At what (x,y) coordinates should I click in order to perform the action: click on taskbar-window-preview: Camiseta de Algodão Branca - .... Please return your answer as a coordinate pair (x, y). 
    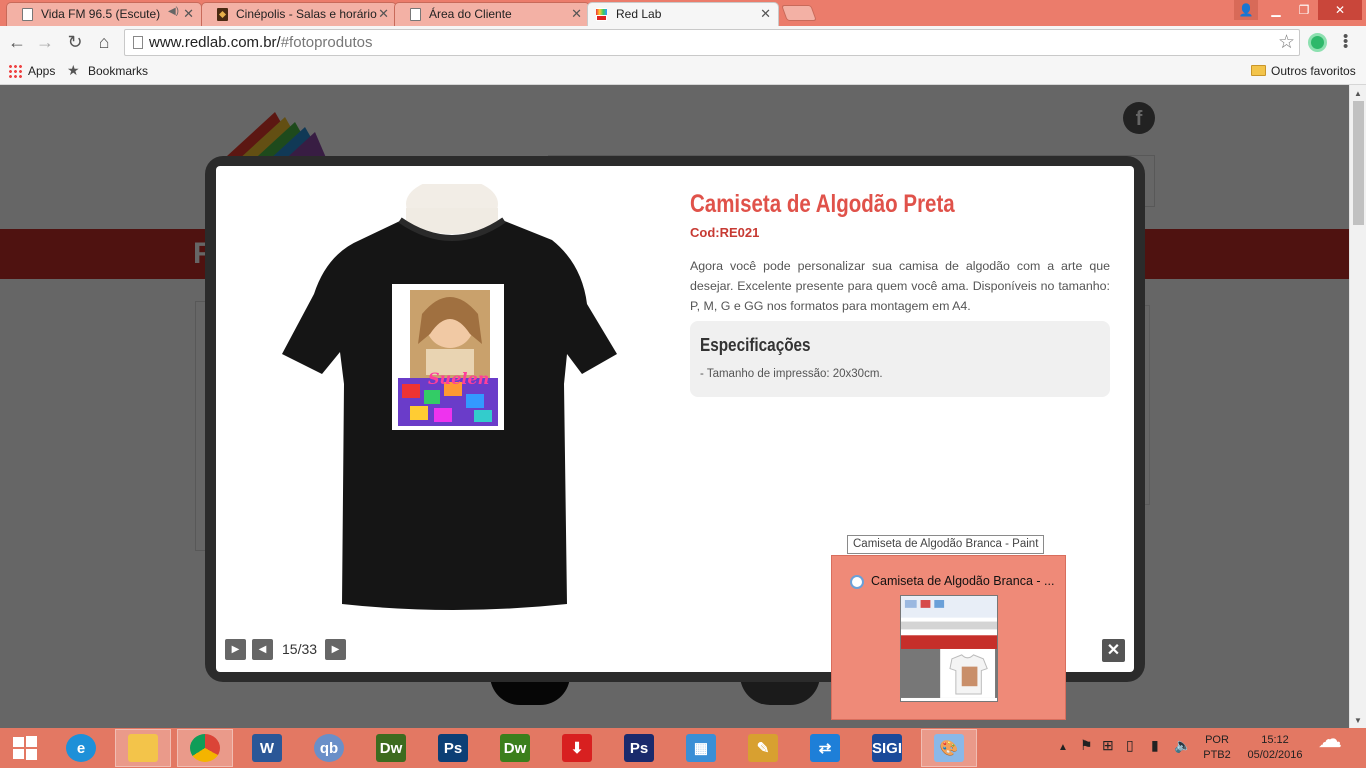
    Looking at the image, I should click on (948, 637).